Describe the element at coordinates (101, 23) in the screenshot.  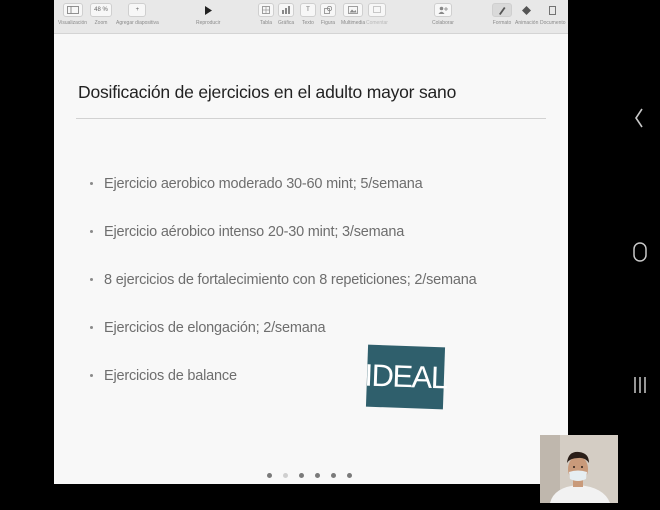
I see `zoom-label: Zoom` at that location.